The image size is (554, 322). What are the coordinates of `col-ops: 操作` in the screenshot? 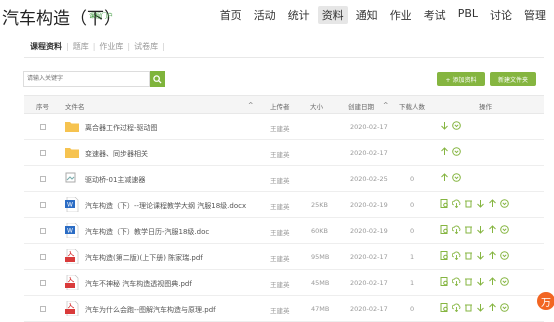 It's located at (485, 107).